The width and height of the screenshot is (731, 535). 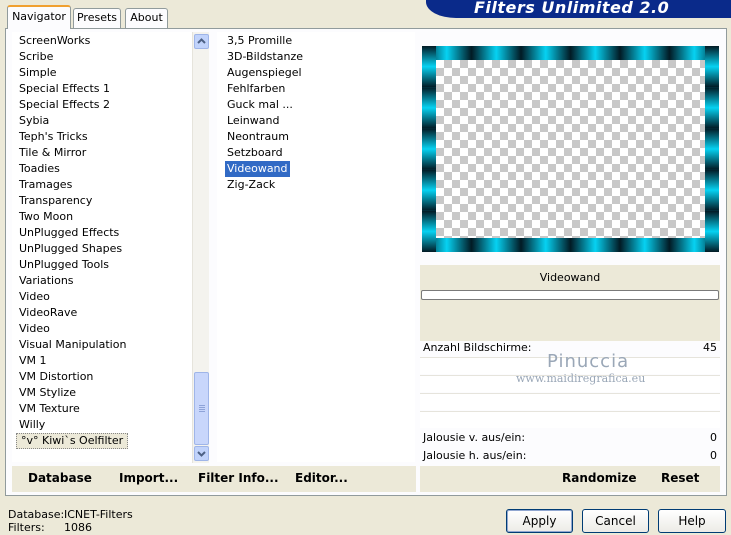 What do you see at coordinates (251, 185) in the screenshot?
I see `filter-item: Zig-Zack` at bounding box center [251, 185].